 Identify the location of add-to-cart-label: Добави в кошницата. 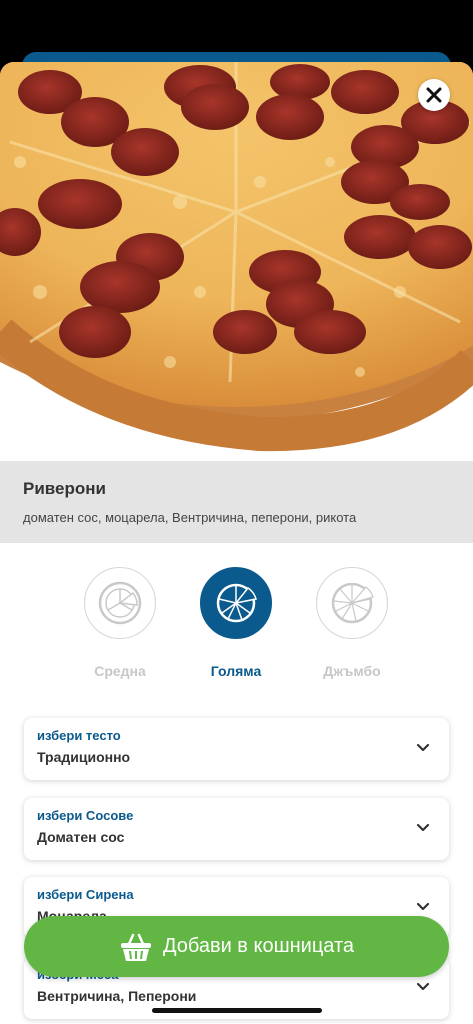
(258, 946).